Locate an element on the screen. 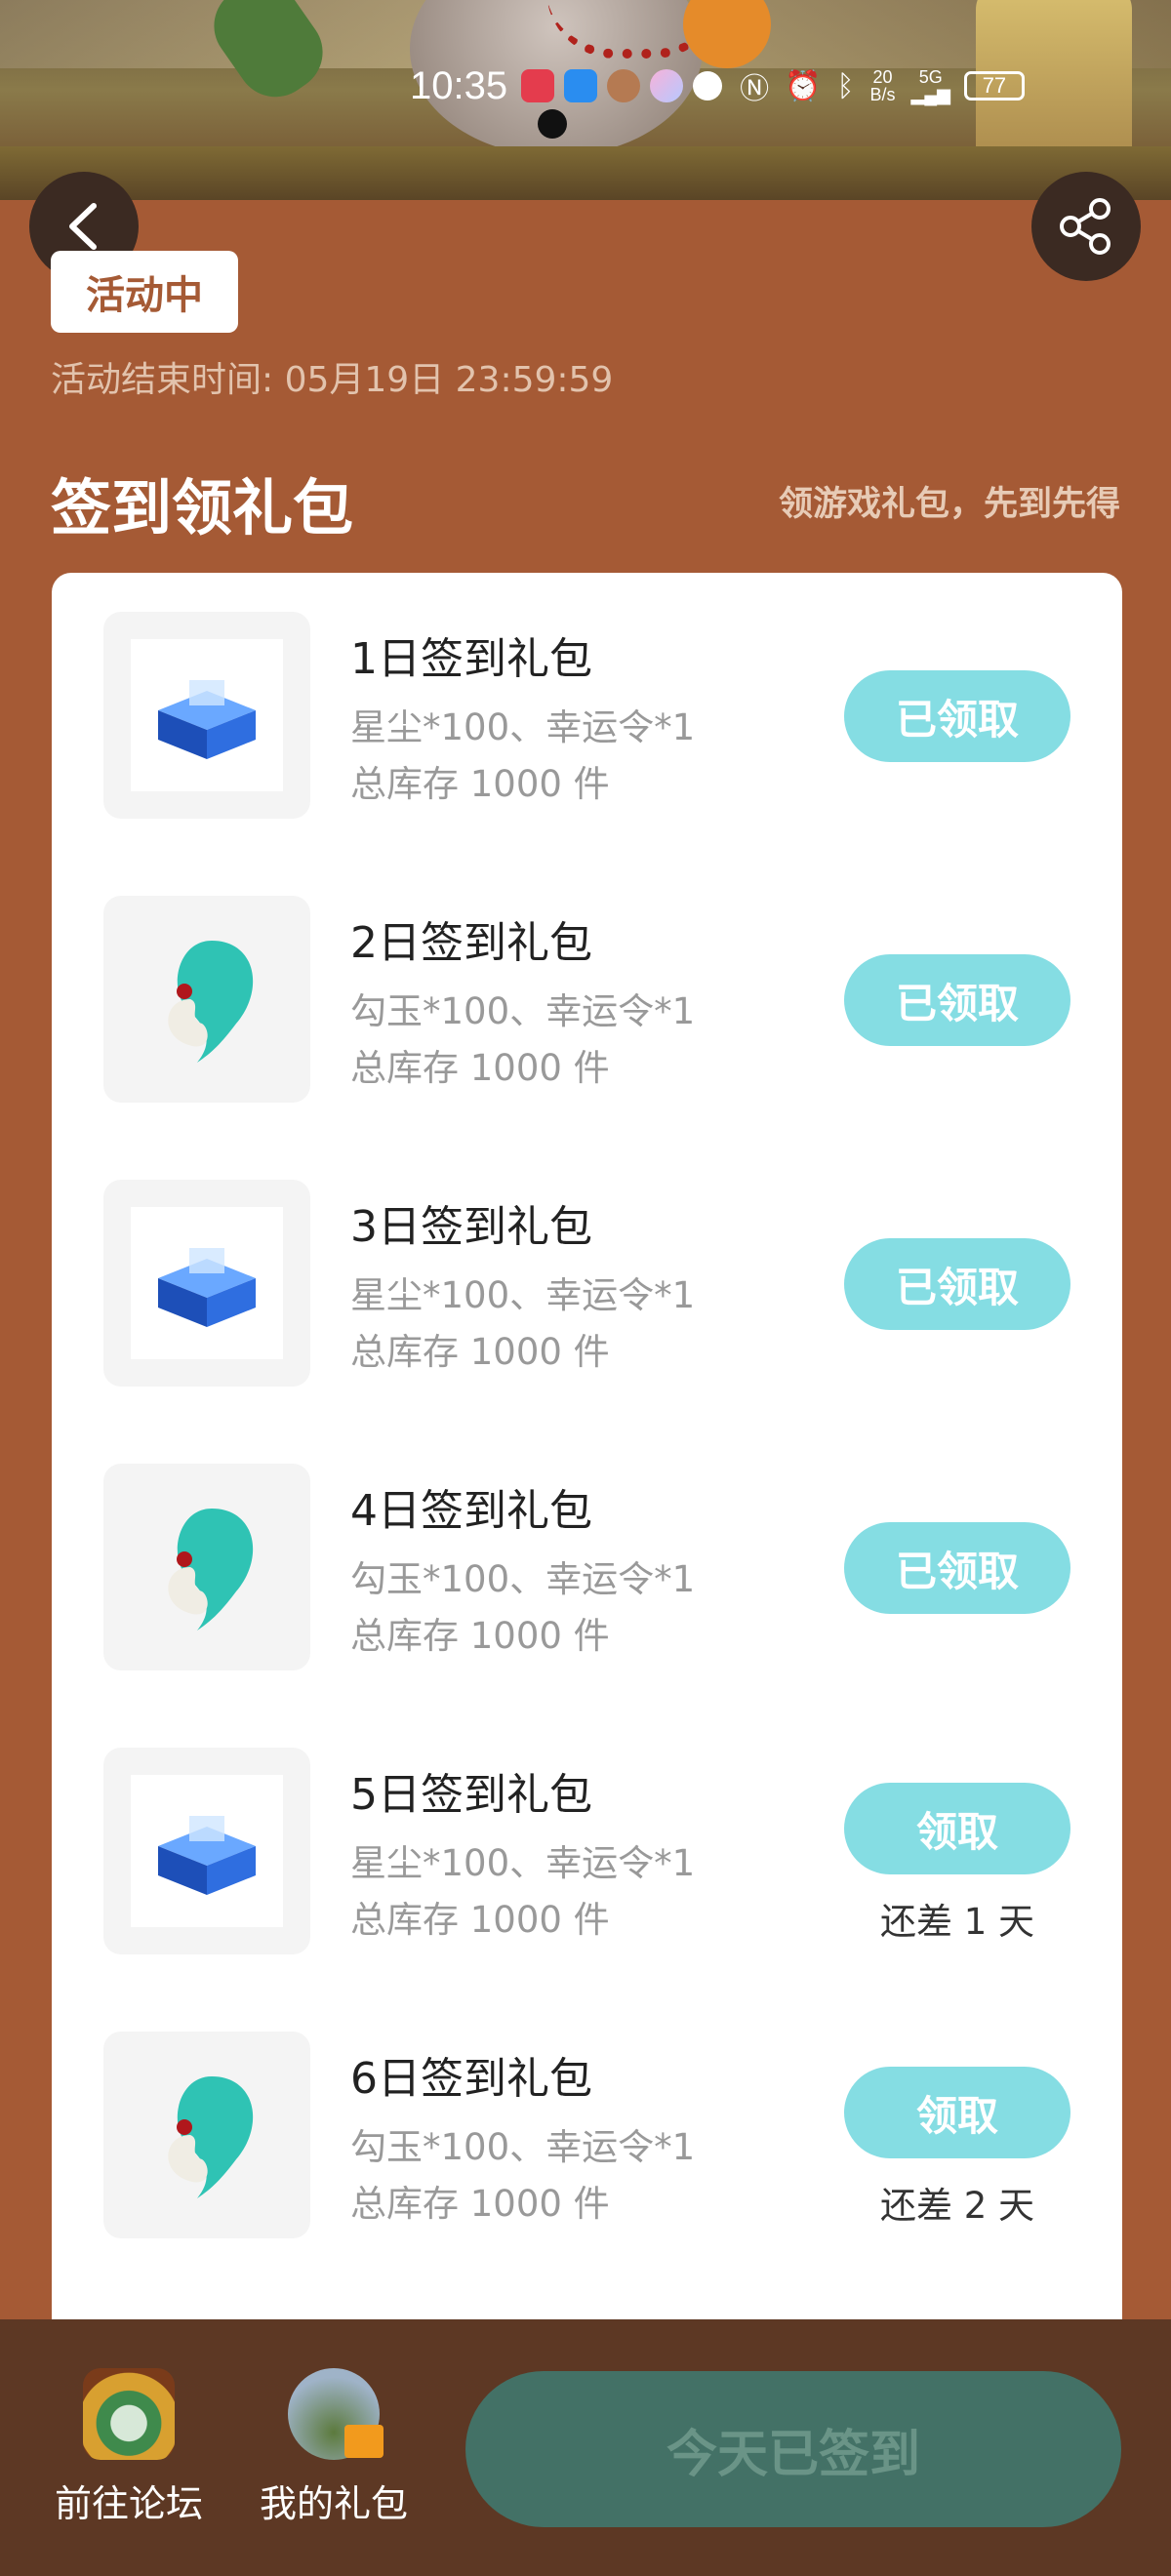 This screenshot has height=2576, width=1171. banner-grass is located at coordinates (585, 173).